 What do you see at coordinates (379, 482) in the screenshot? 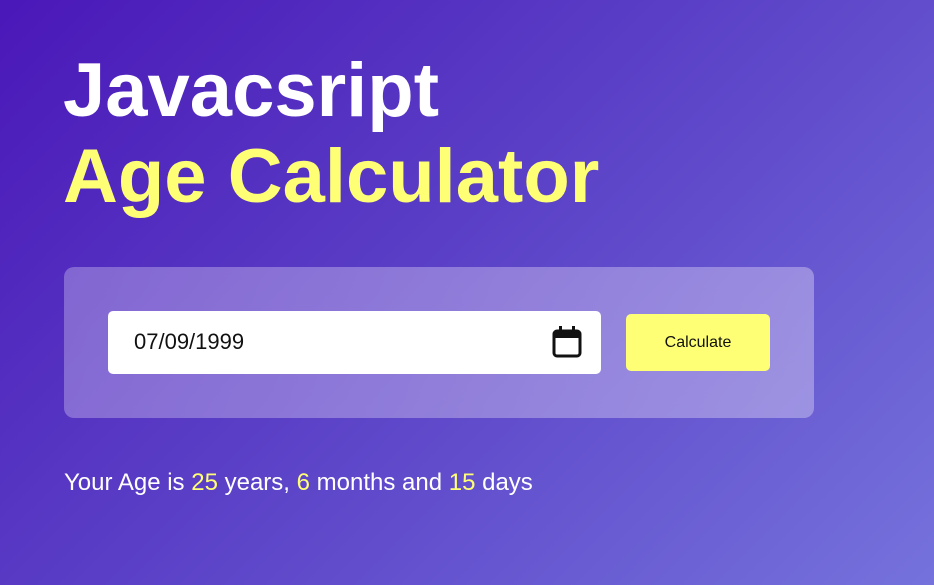
I see `result-months-label: months and` at bounding box center [379, 482].